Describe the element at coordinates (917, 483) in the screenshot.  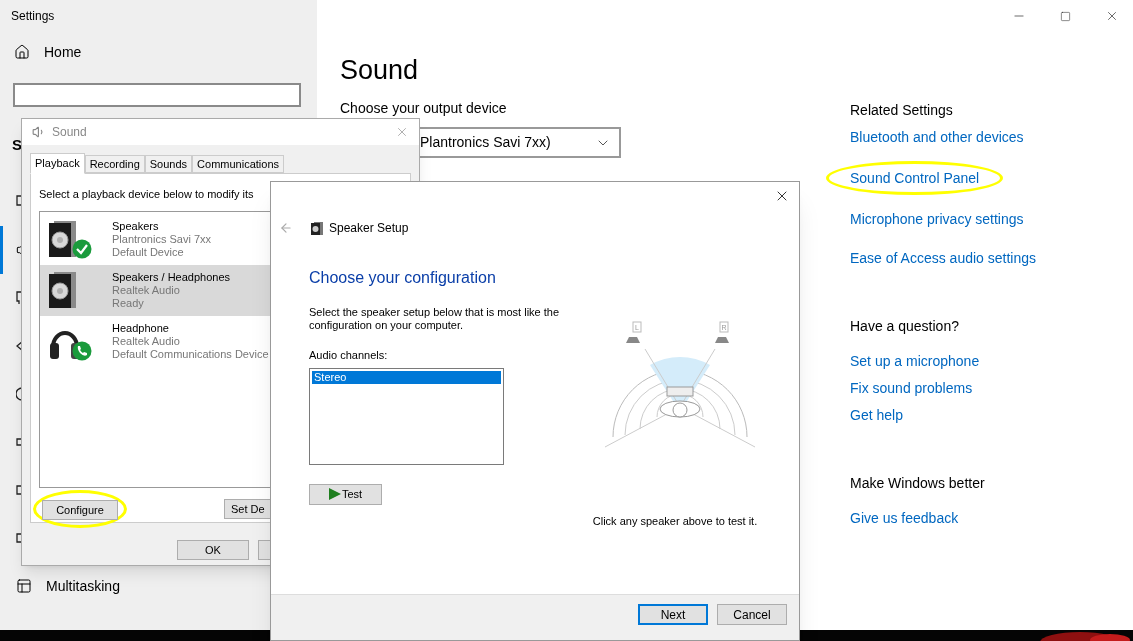
I see `section-heading: Make Windows better` at that location.